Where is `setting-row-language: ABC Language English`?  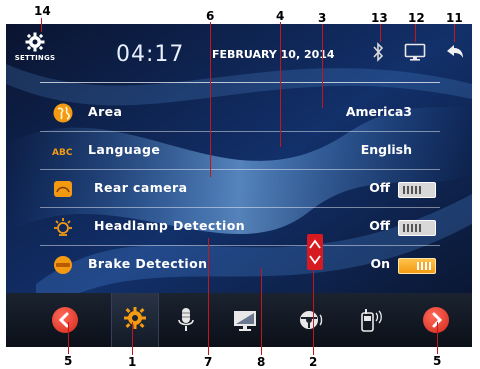
setting-row-language: ABC Language English is located at coordinates (240, 151).